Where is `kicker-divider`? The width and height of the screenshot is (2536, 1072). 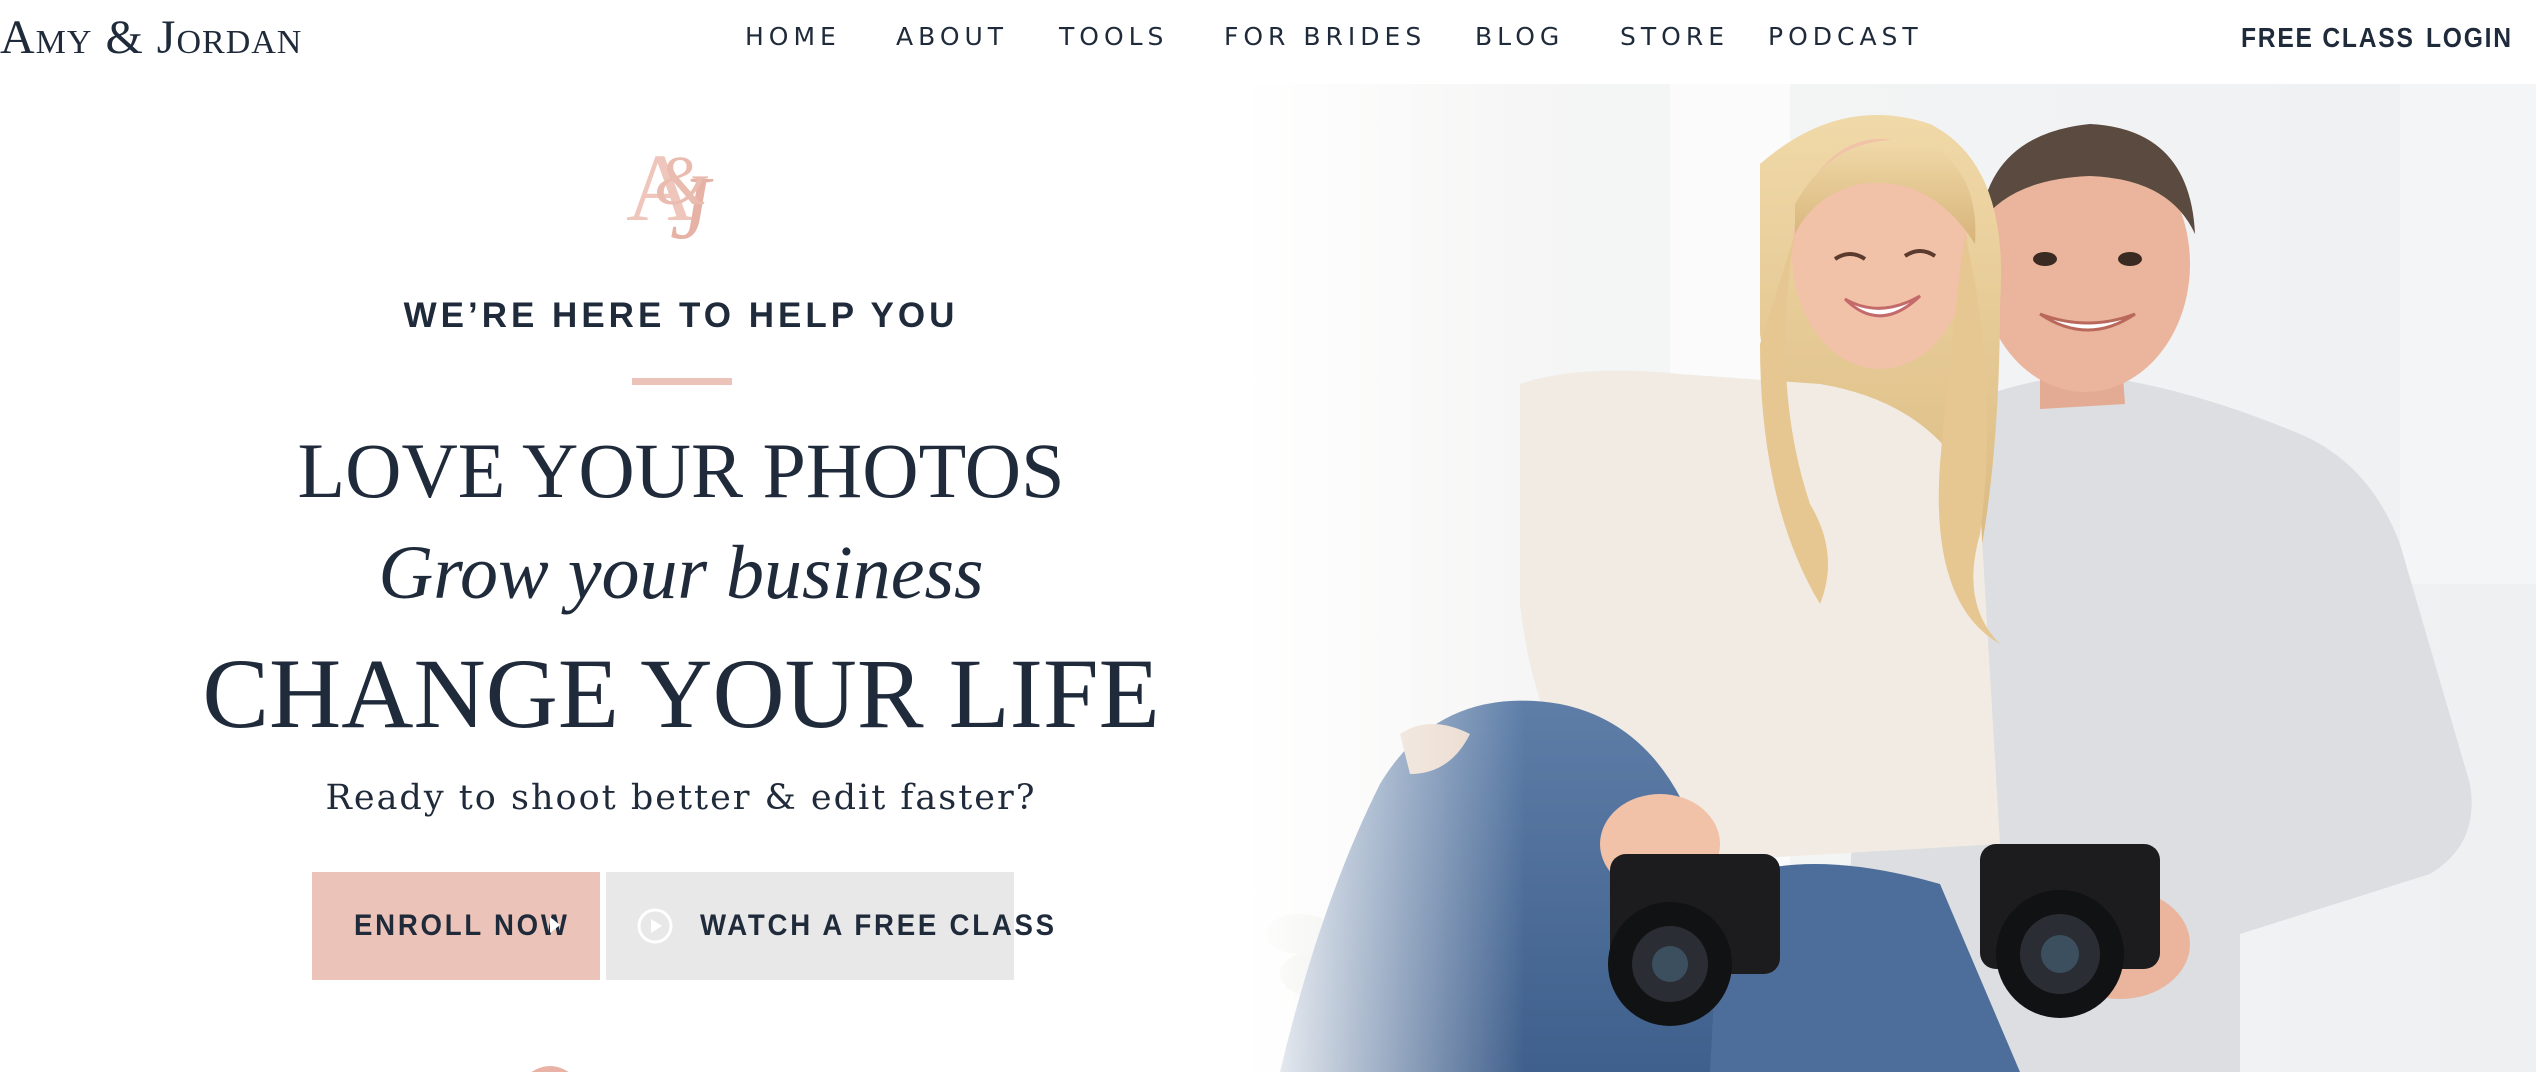 kicker-divider is located at coordinates (682, 381).